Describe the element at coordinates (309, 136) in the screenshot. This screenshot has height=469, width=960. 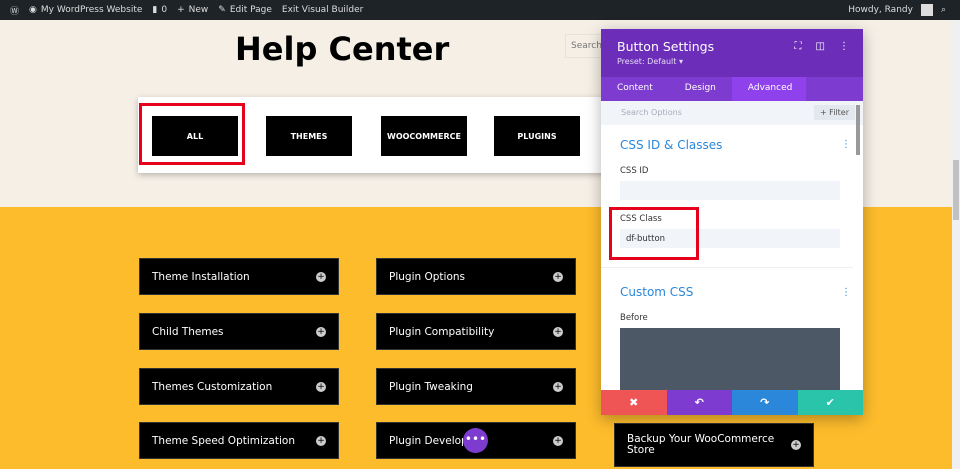
I see `filter-themes-button: THEMES` at that location.